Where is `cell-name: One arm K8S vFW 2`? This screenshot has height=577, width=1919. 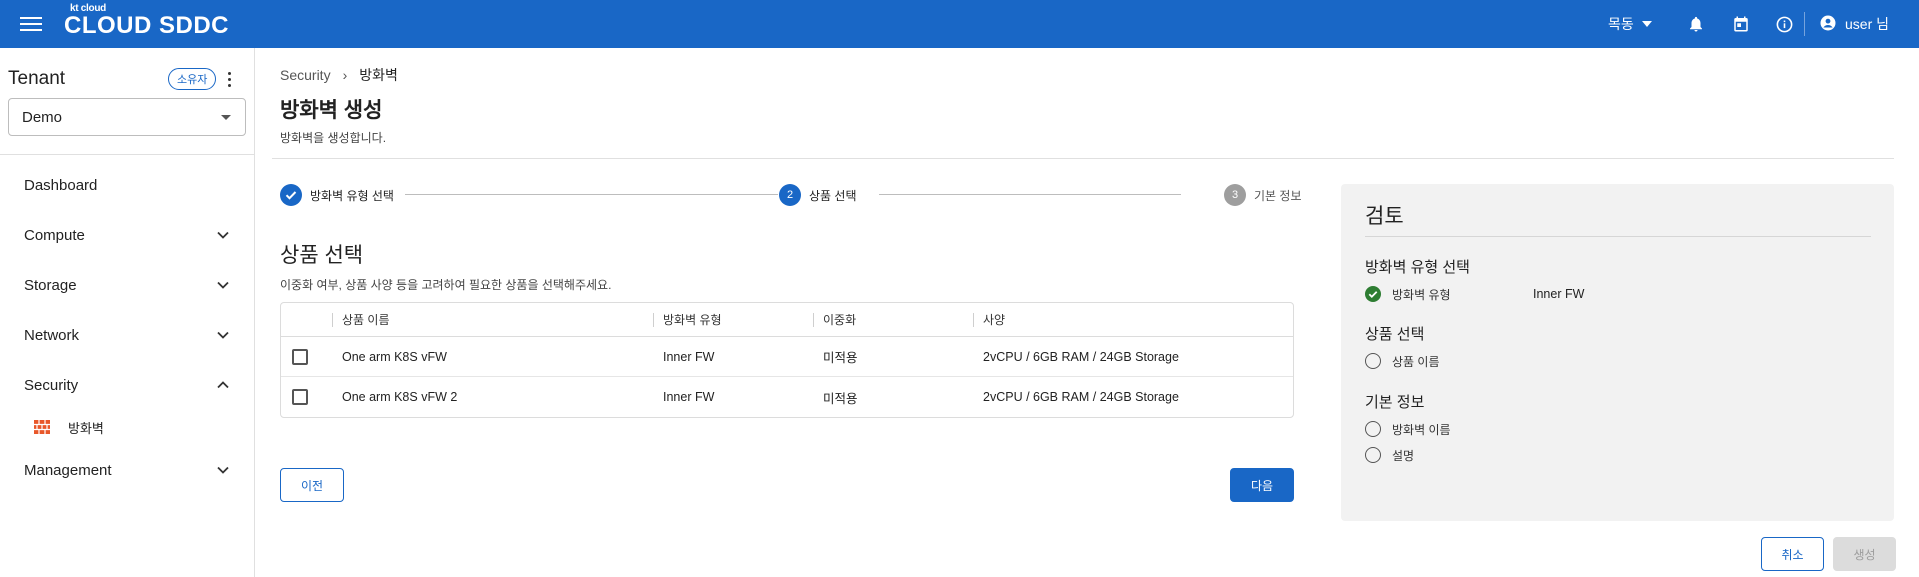
cell-name: One arm K8S vFW 2 is located at coordinates (400, 397).